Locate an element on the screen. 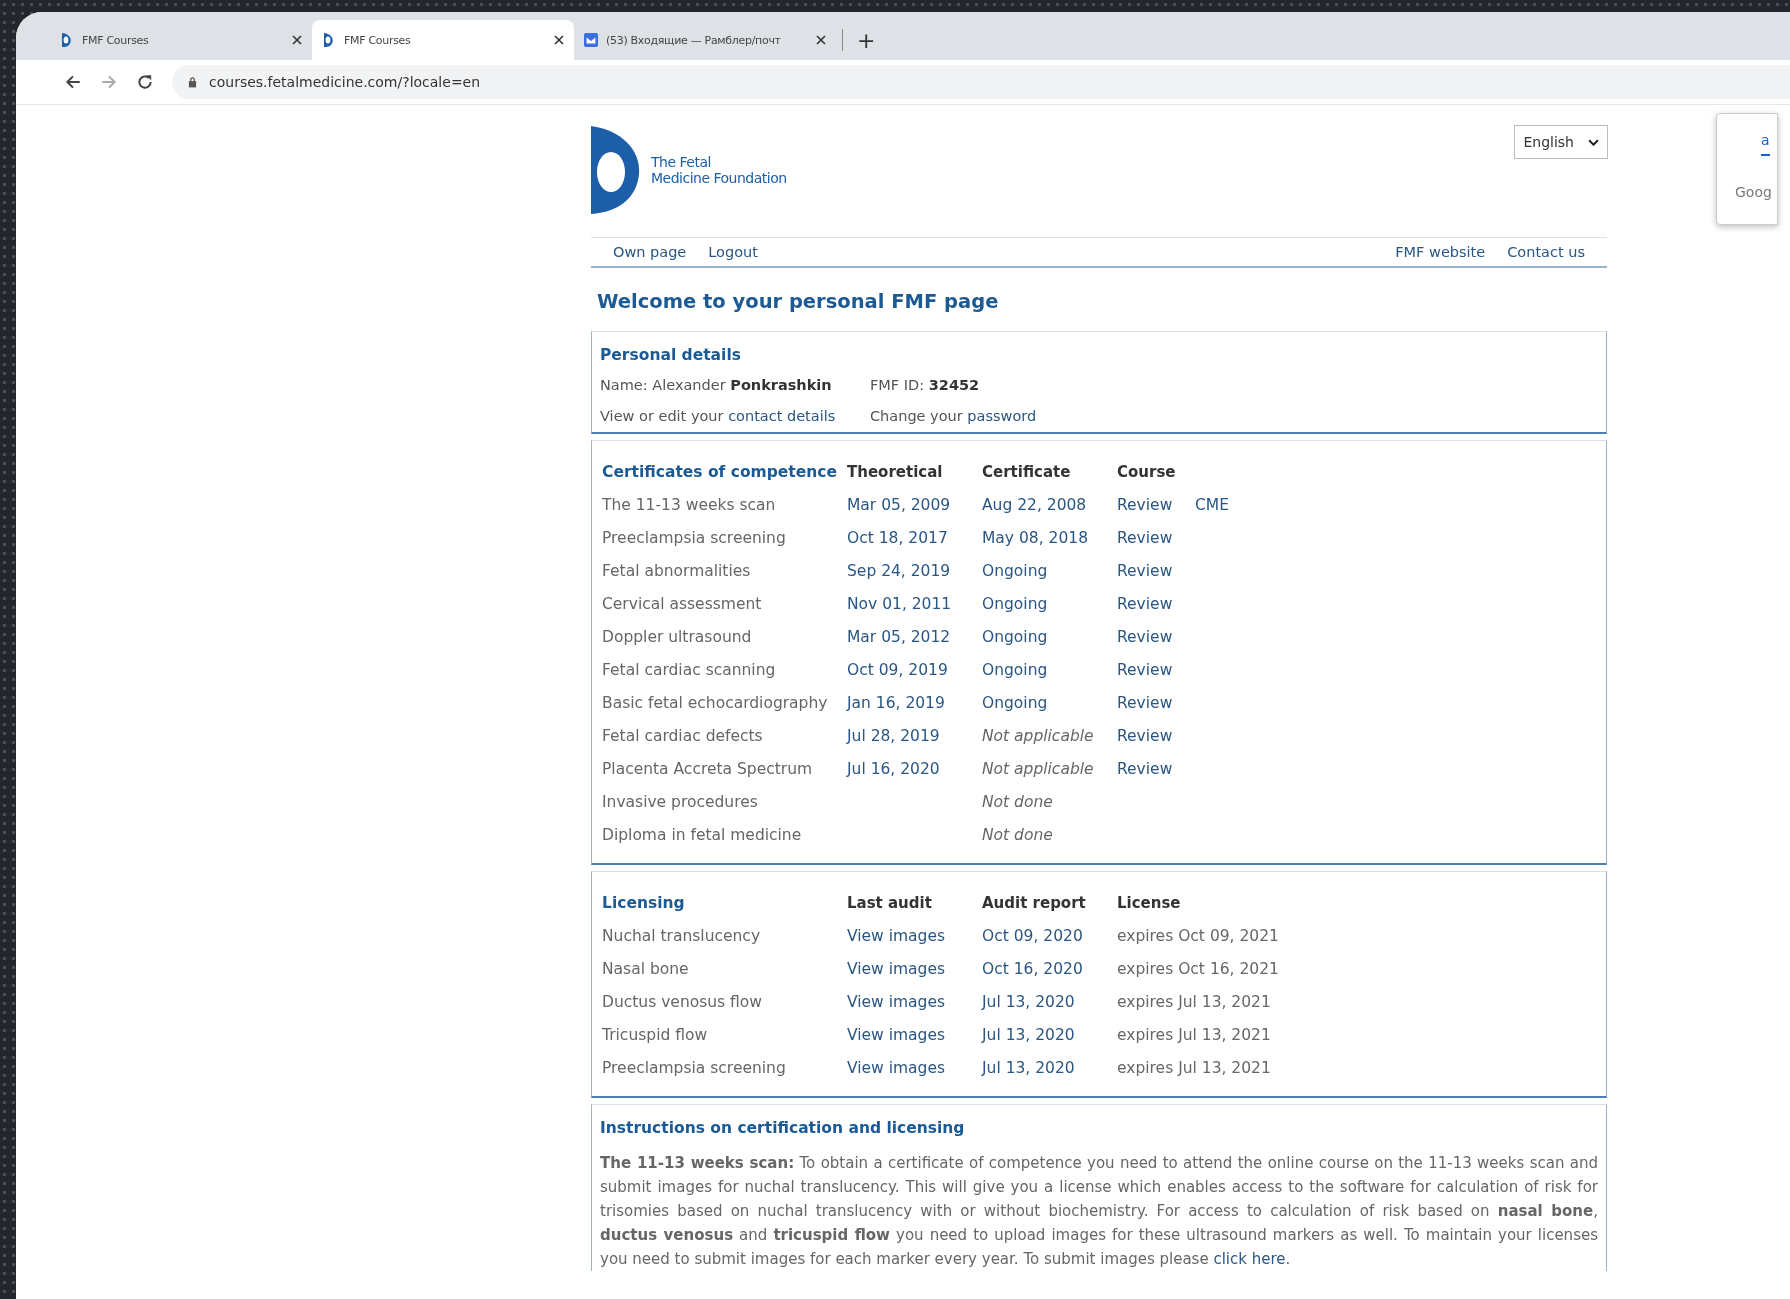  column-header: License is located at coordinates (1149, 902).